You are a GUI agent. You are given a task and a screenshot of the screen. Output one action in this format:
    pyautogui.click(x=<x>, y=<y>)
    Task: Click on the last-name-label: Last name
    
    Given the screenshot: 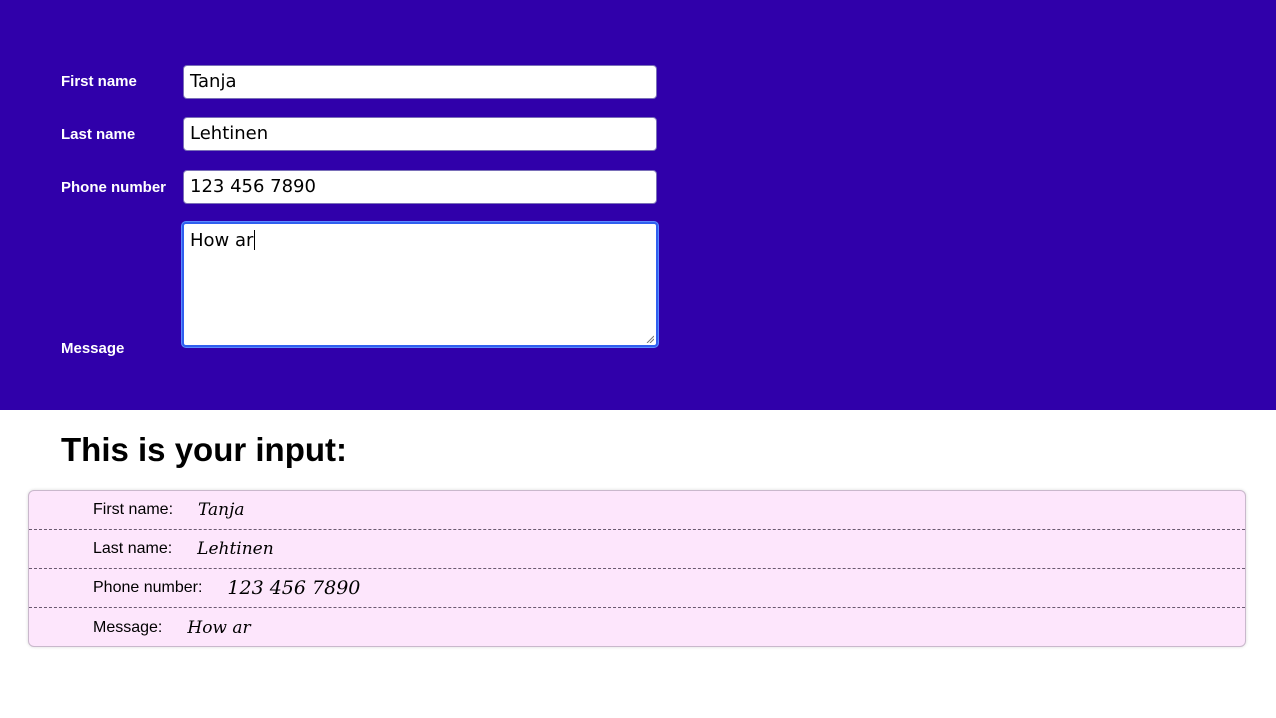 What is the action you would take?
    pyautogui.click(x=98, y=134)
    